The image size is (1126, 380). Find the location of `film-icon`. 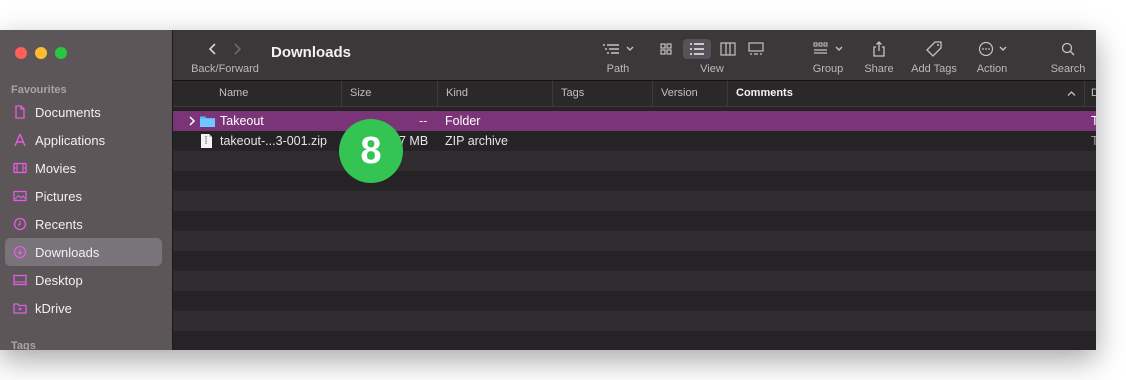

film-icon is located at coordinates (20, 168).